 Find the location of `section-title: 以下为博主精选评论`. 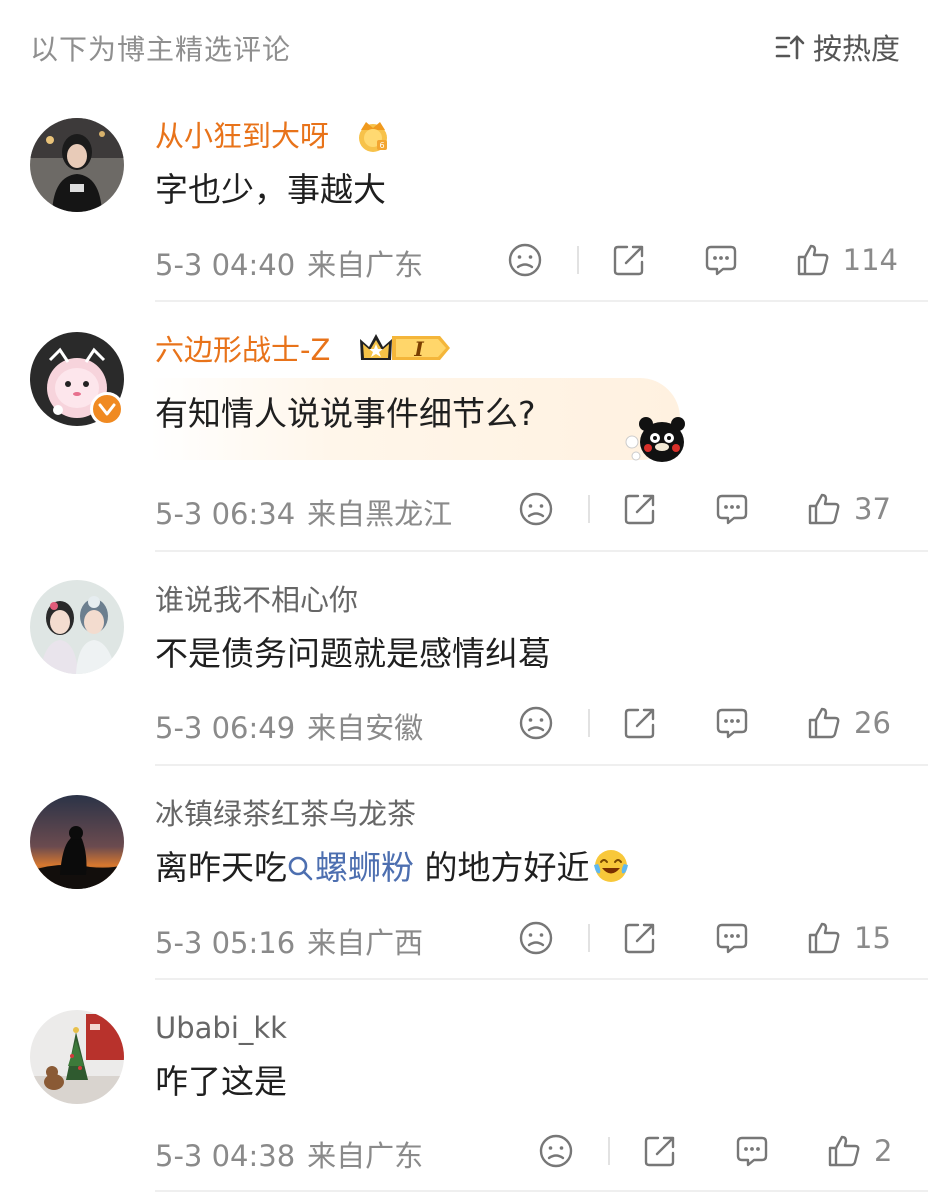

section-title: 以下为博主精选评论 is located at coordinates (161, 49).